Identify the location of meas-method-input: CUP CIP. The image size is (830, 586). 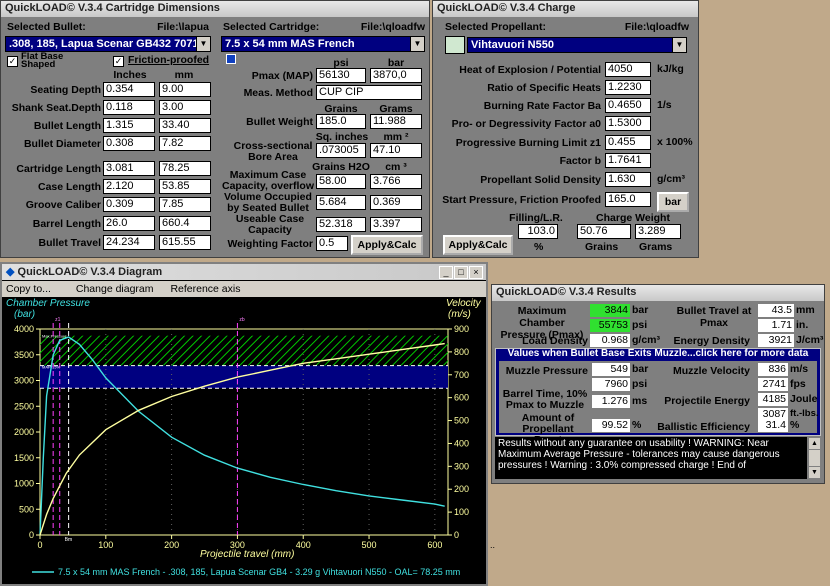
(369, 92).